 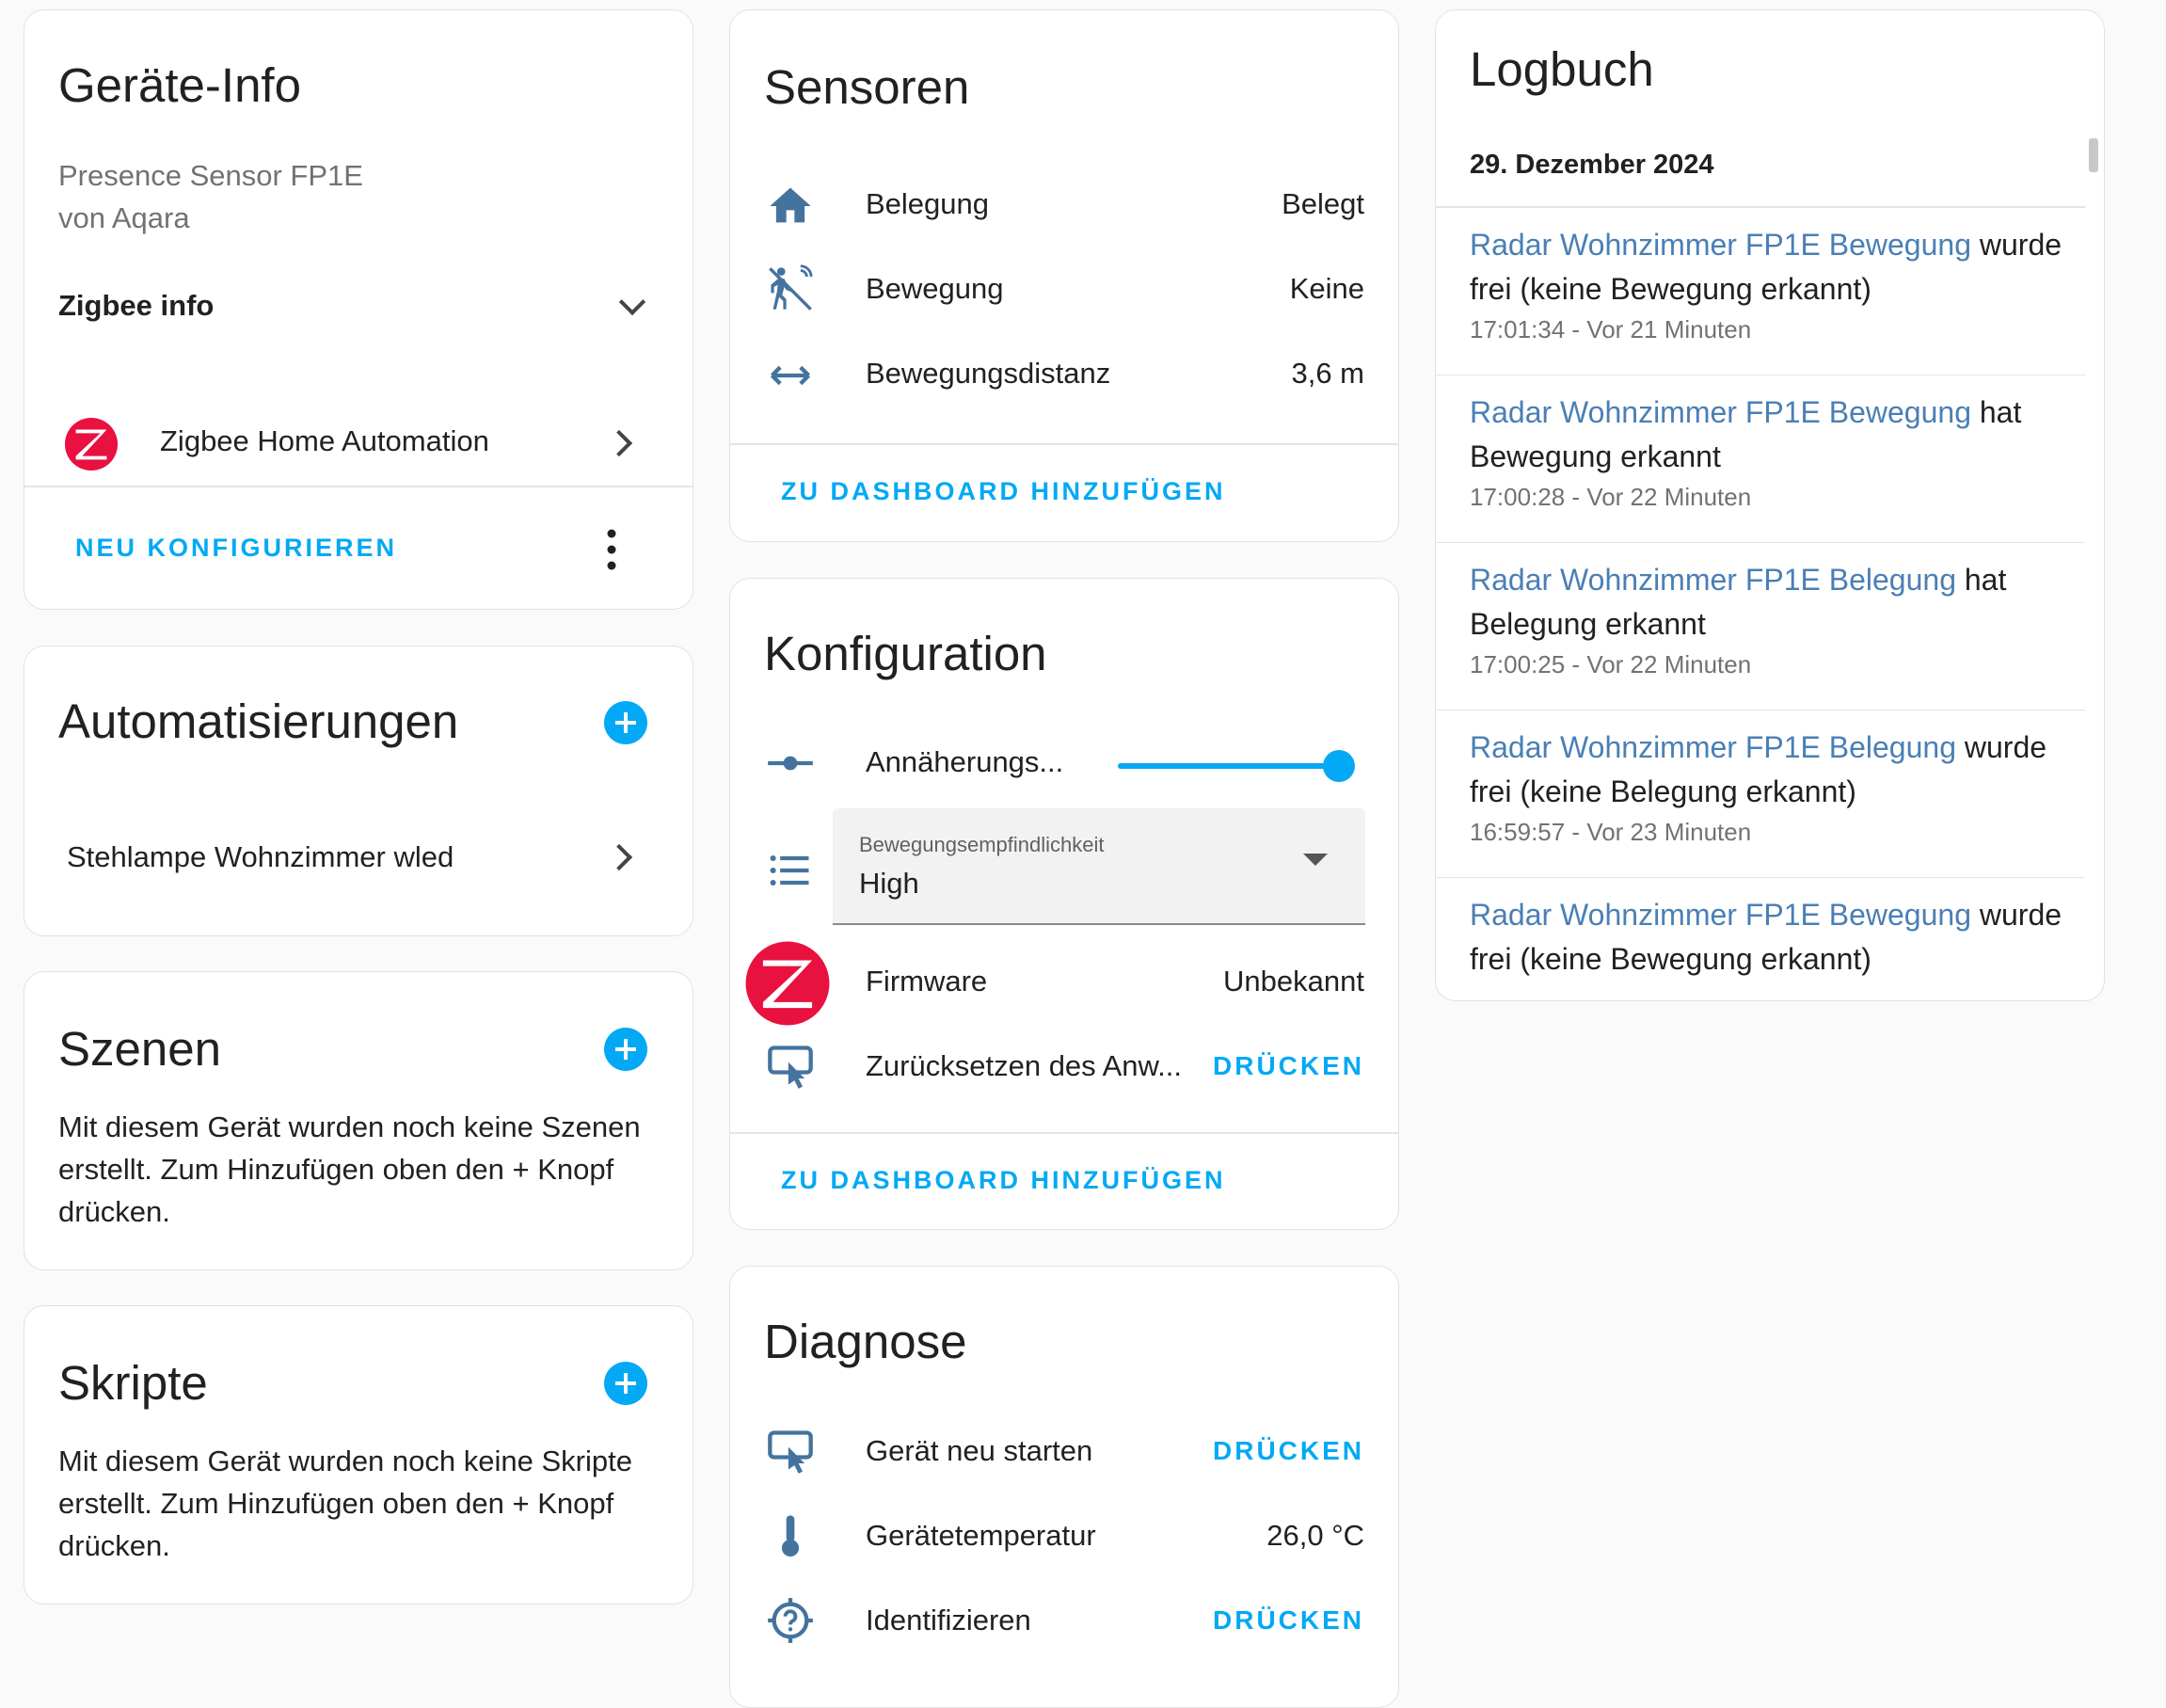 I want to click on device-manufacturer: von Aqara, so click(x=124, y=217).